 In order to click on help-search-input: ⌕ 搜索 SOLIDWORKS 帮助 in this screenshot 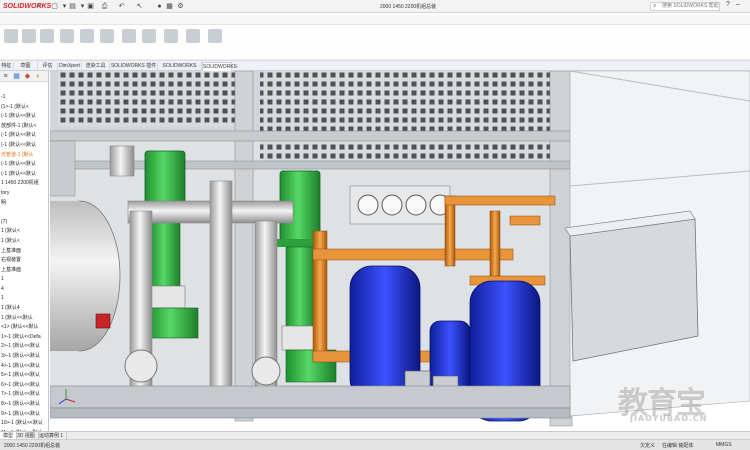, I will do `click(685, 6)`.